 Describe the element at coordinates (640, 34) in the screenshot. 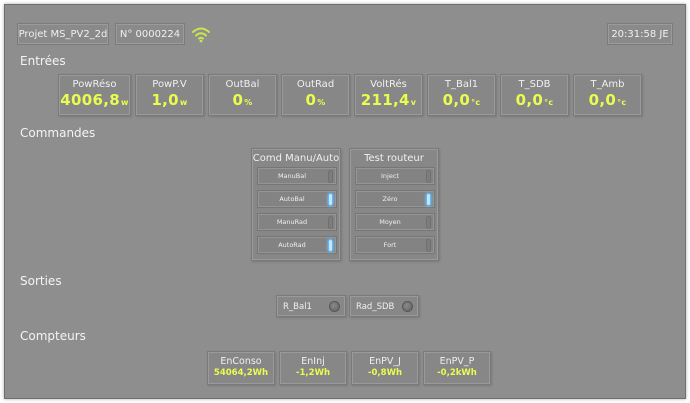

I see `clock: 20:31:58 JE` at that location.